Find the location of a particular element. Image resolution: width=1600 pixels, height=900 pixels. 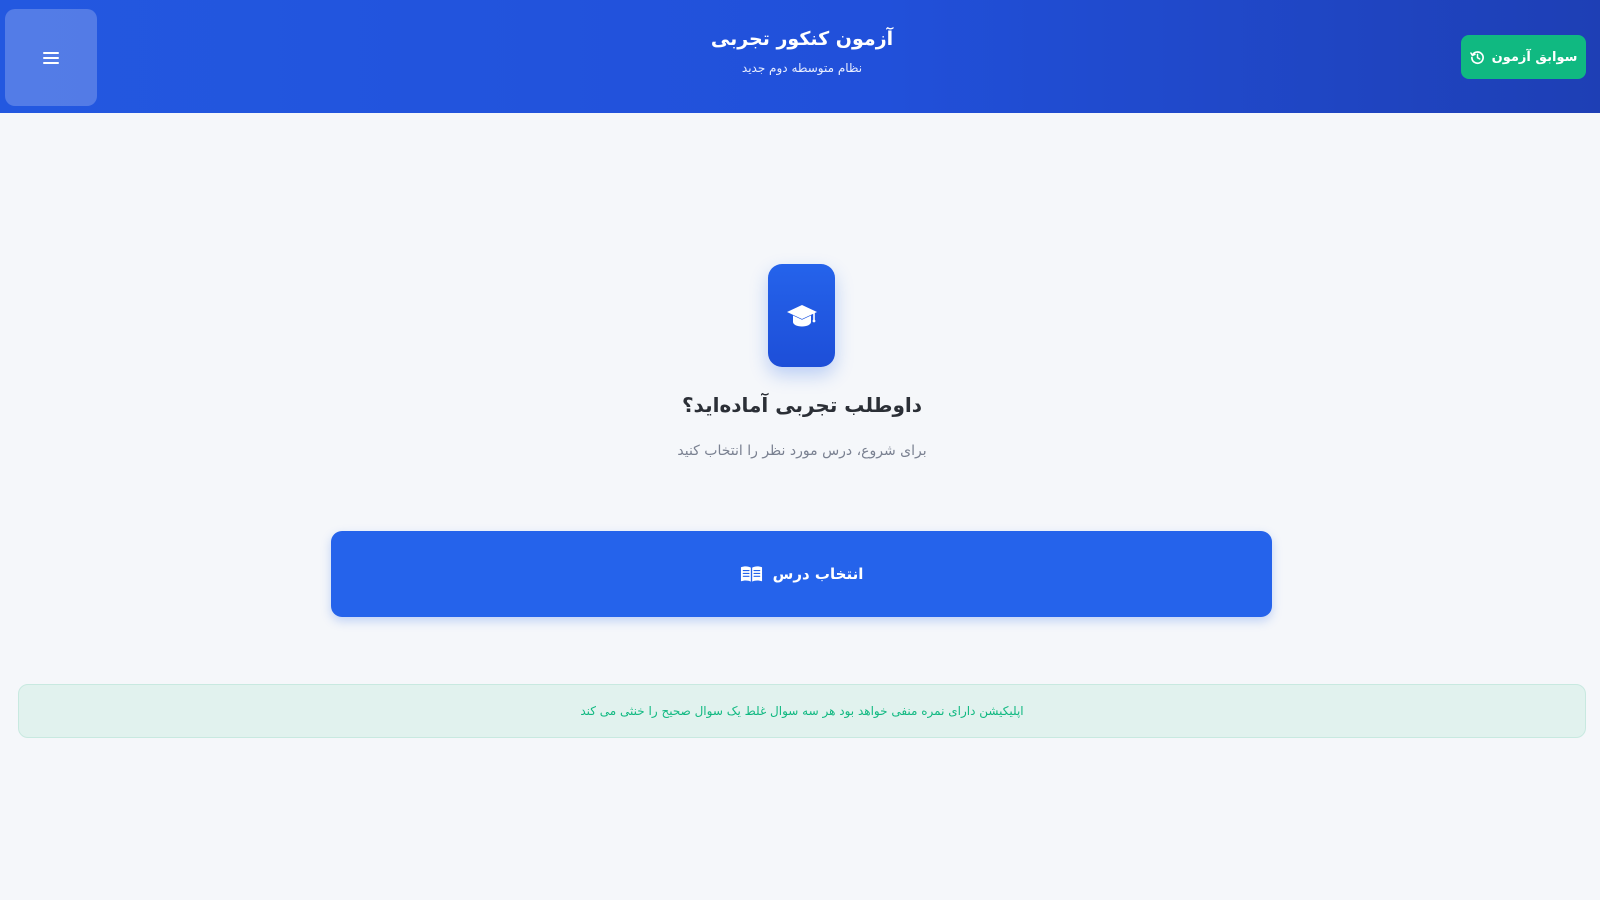

history-clock-icon is located at coordinates (1476, 57).